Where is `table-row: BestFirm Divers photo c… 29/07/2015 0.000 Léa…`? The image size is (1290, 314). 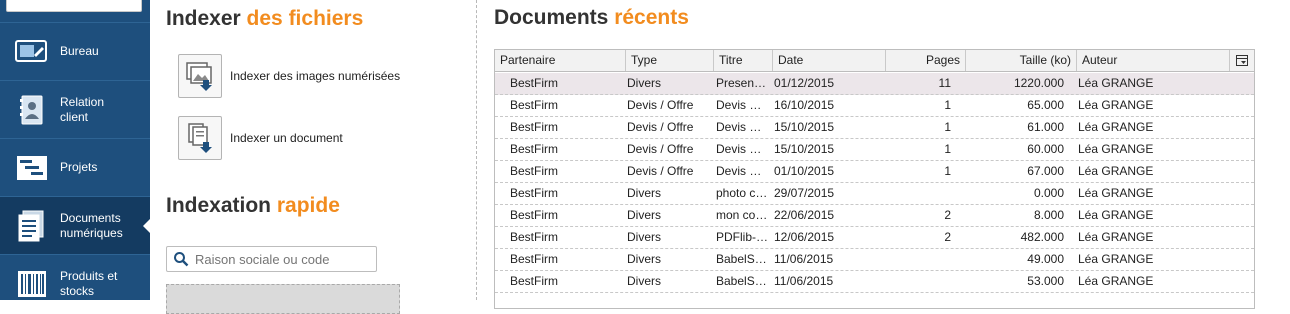 table-row: BestFirm Divers photo c… 29/07/2015 0.000 Léa… is located at coordinates (874, 194).